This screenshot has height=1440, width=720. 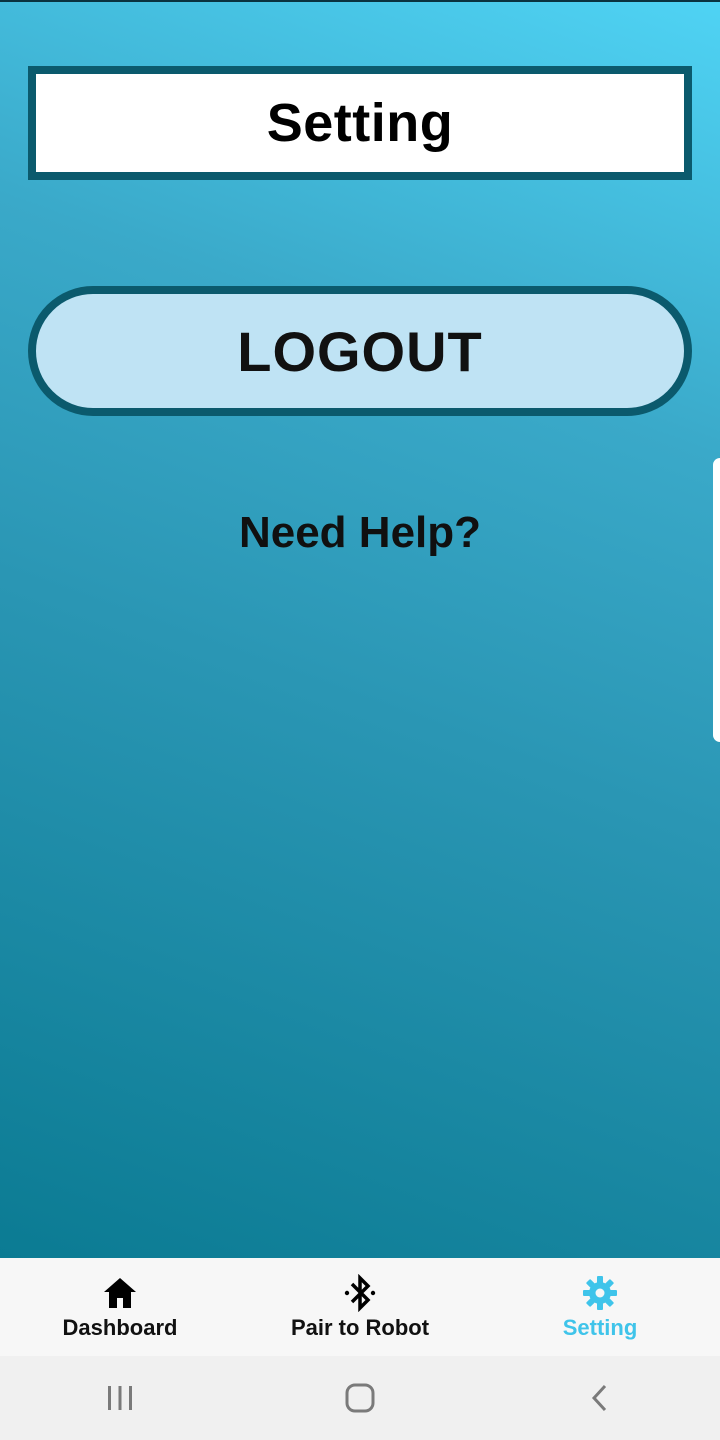 I want to click on page-title: Setting, so click(x=360, y=123).